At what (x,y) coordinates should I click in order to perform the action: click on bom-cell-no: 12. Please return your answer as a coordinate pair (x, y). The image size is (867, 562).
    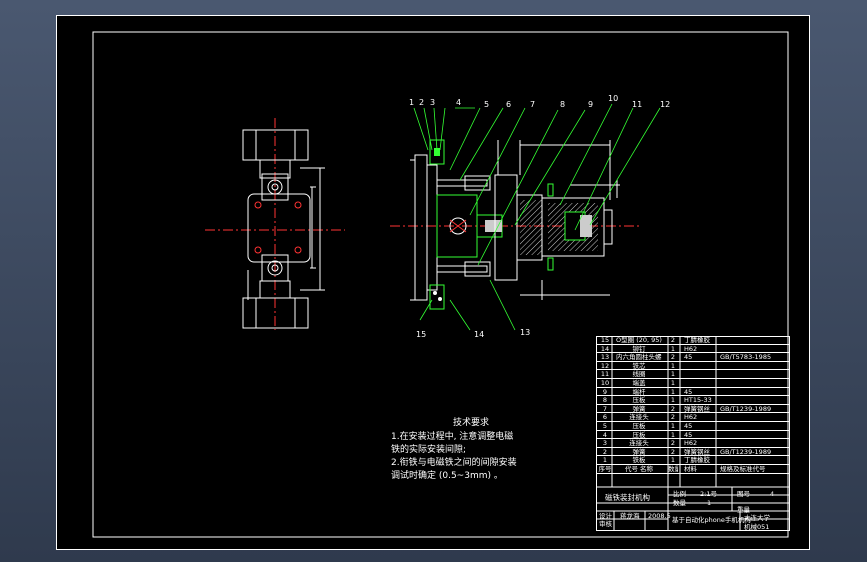
    Looking at the image, I should click on (605, 365).